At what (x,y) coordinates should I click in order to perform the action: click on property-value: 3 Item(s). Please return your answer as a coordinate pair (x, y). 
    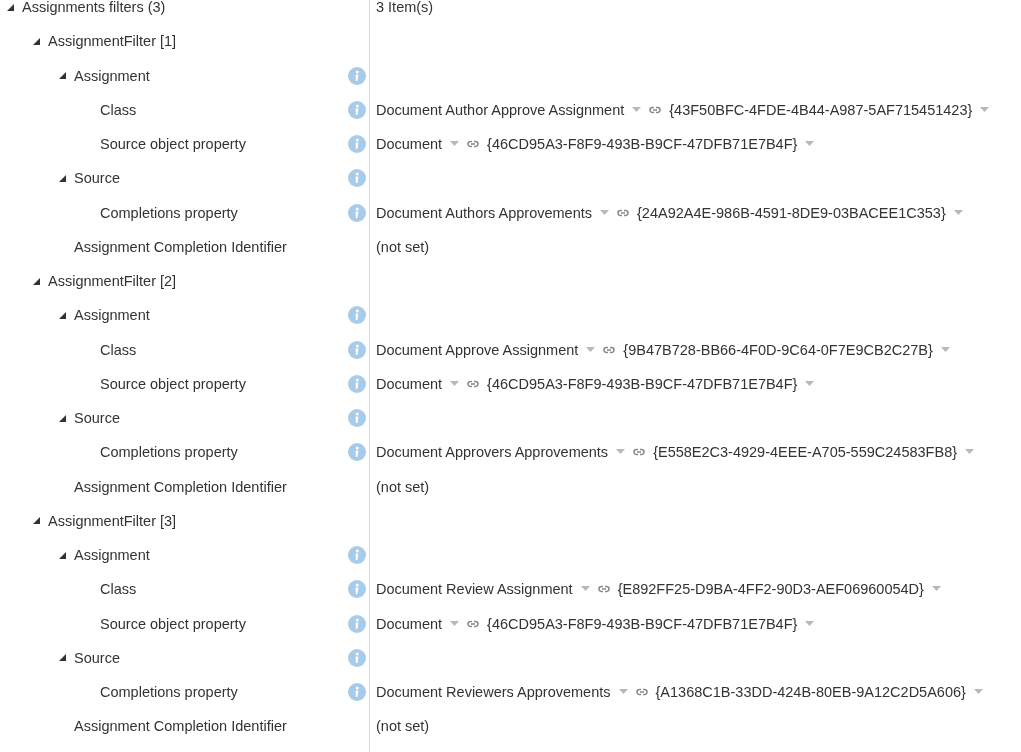
    Looking at the image, I should click on (405, 8).